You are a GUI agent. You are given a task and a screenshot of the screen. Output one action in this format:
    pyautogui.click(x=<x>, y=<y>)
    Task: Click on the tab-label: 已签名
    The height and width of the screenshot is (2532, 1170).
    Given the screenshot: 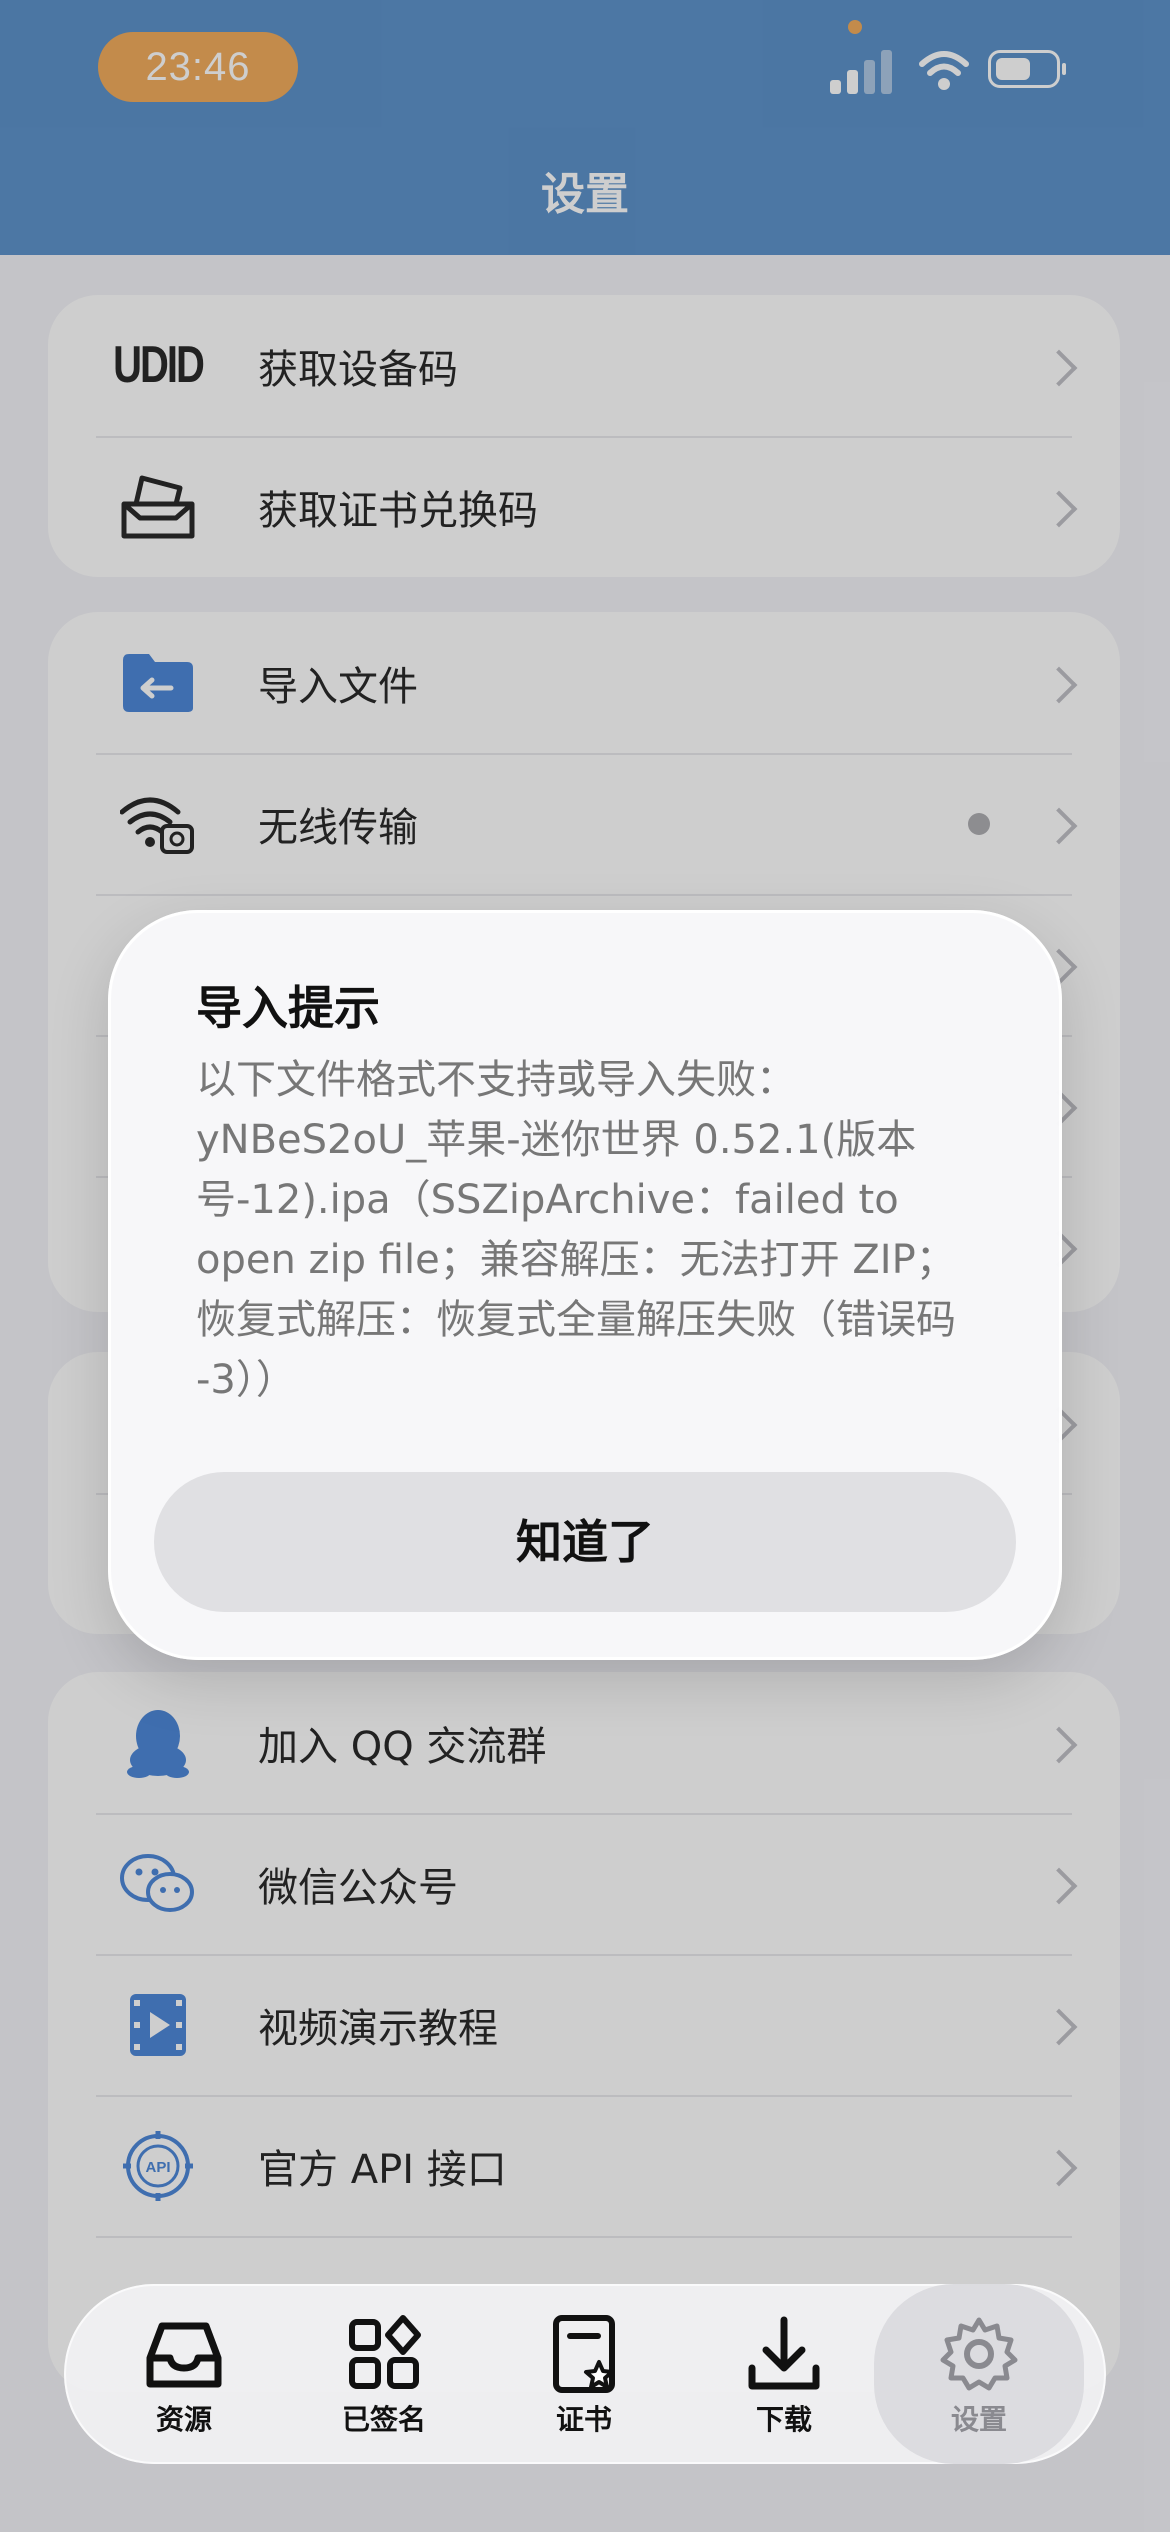 What is the action you would take?
    pyautogui.click(x=383, y=2419)
    